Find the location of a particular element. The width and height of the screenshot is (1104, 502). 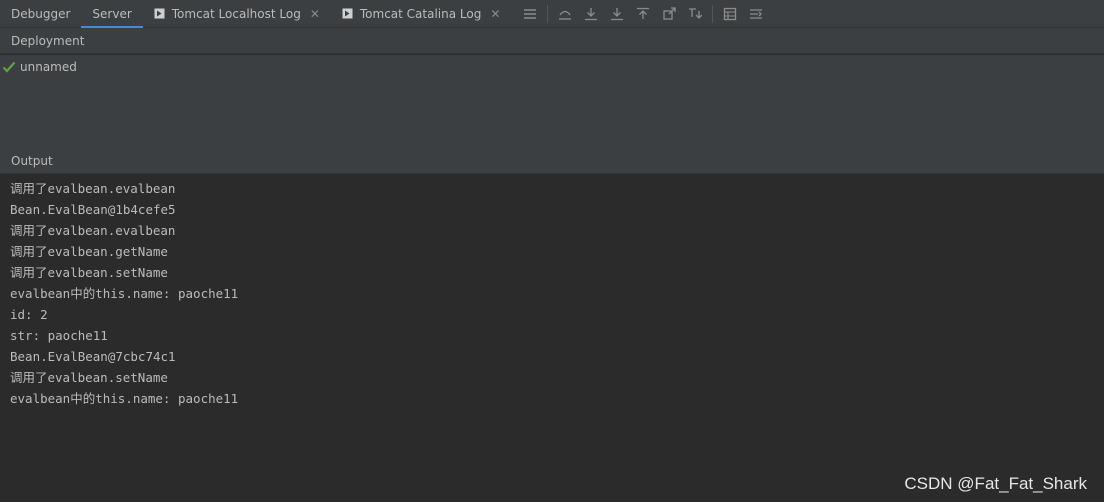

watermark: CSDN @Fat_Fat_Shark is located at coordinates (995, 483).